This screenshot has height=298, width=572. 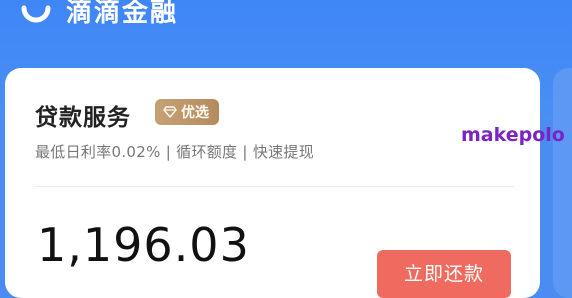 What do you see at coordinates (143, 245) in the screenshot?
I see `loan-amount: 1,196.03` at bounding box center [143, 245].